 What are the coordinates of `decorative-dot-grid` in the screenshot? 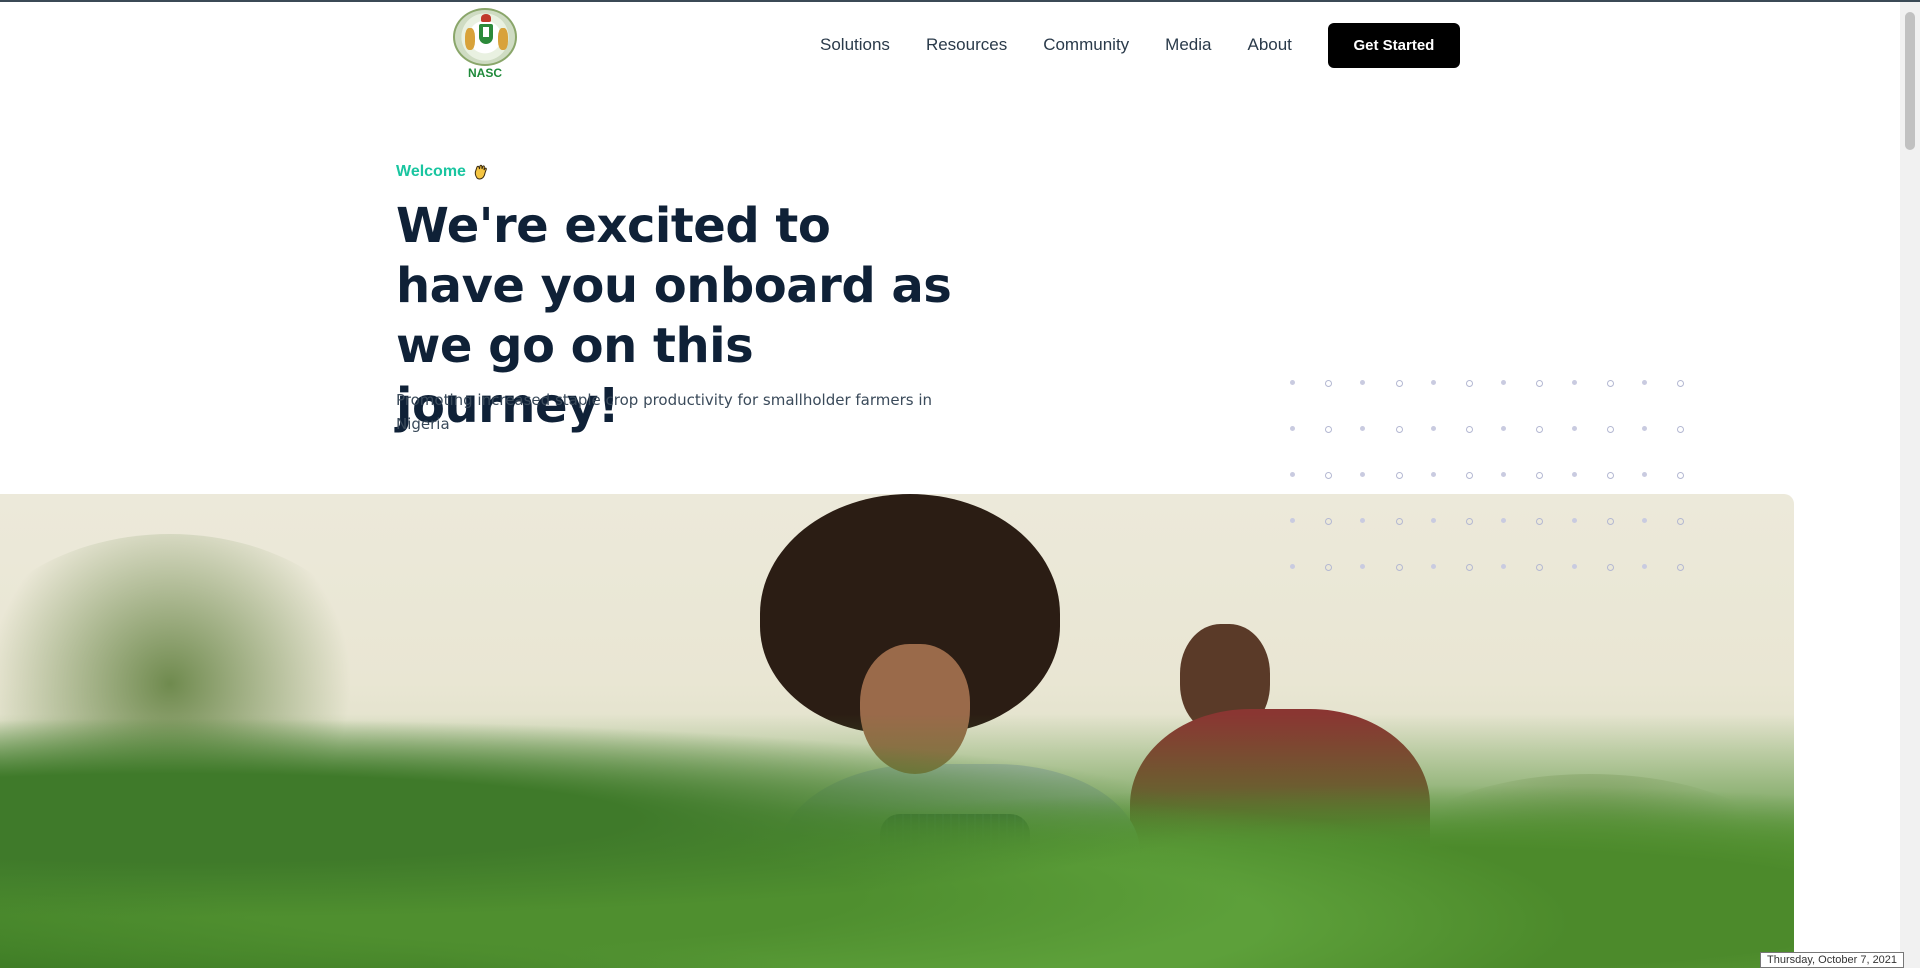 It's located at (1490, 480).